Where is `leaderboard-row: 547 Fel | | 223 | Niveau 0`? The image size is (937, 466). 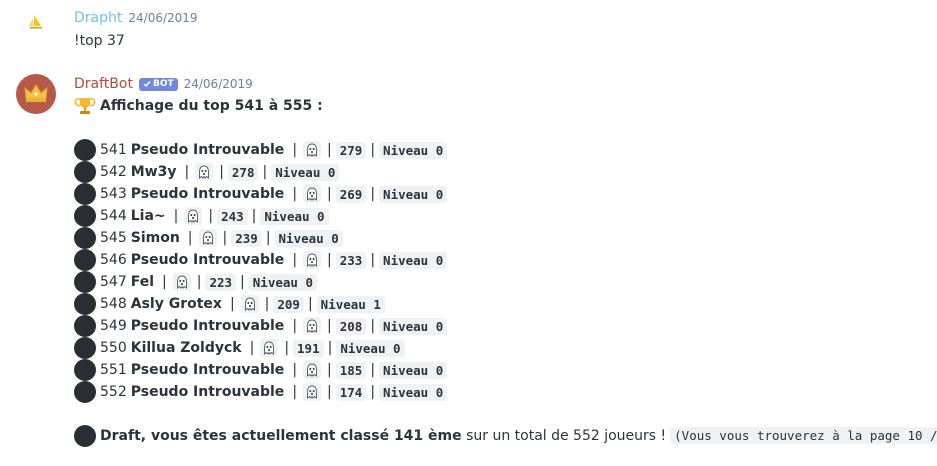 leaderboard-row: 547 Fel | | 223 | Niveau 0 is located at coordinates (505, 282).